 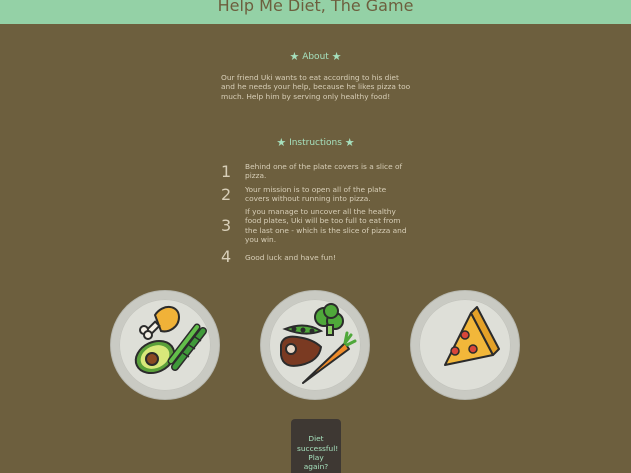 I want to click on about-heading: ★ About ★, so click(x=315, y=56).